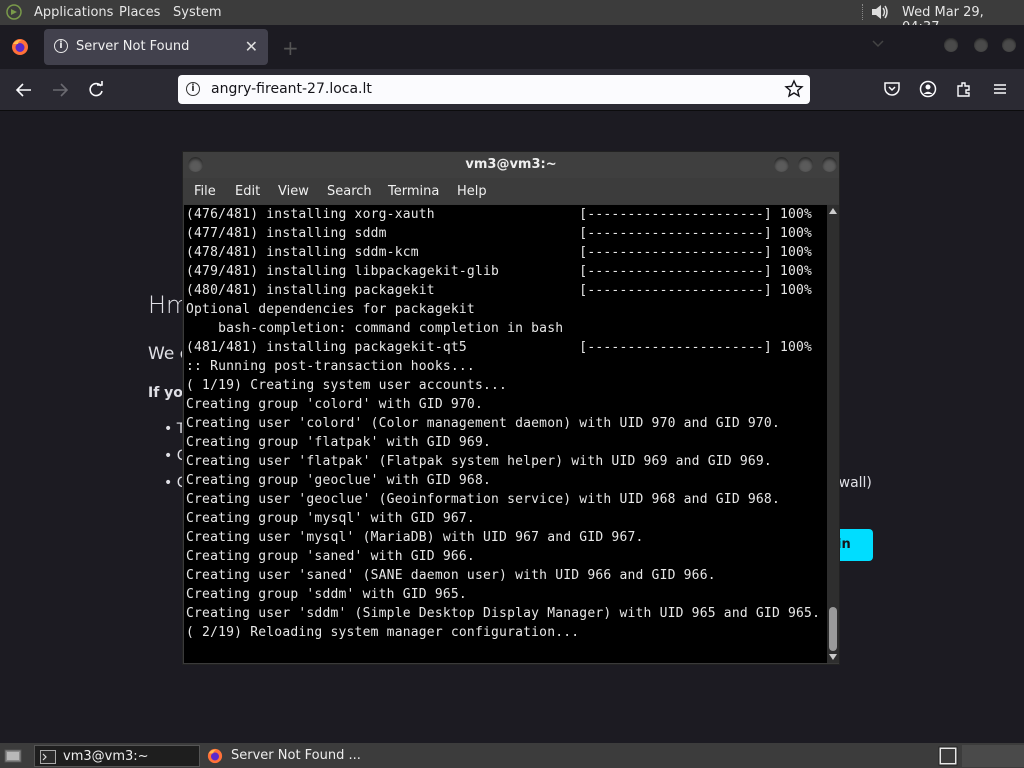 This screenshot has width=1024, height=768. What do you see at coordinates (48, 757) in the screenshot?
I see `terminal-icon` at bounding box center [48, 757].